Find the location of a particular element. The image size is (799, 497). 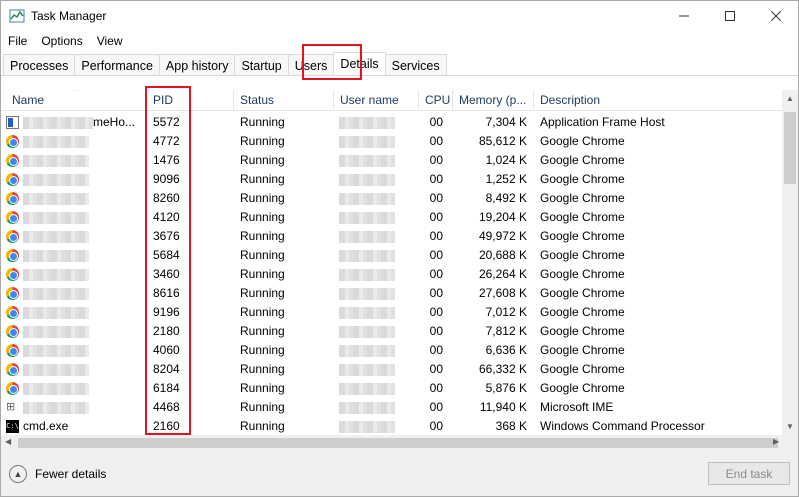

table-row: 6184 Running 00 5,876 K Google Chrome is located at coordinates (391, 388).